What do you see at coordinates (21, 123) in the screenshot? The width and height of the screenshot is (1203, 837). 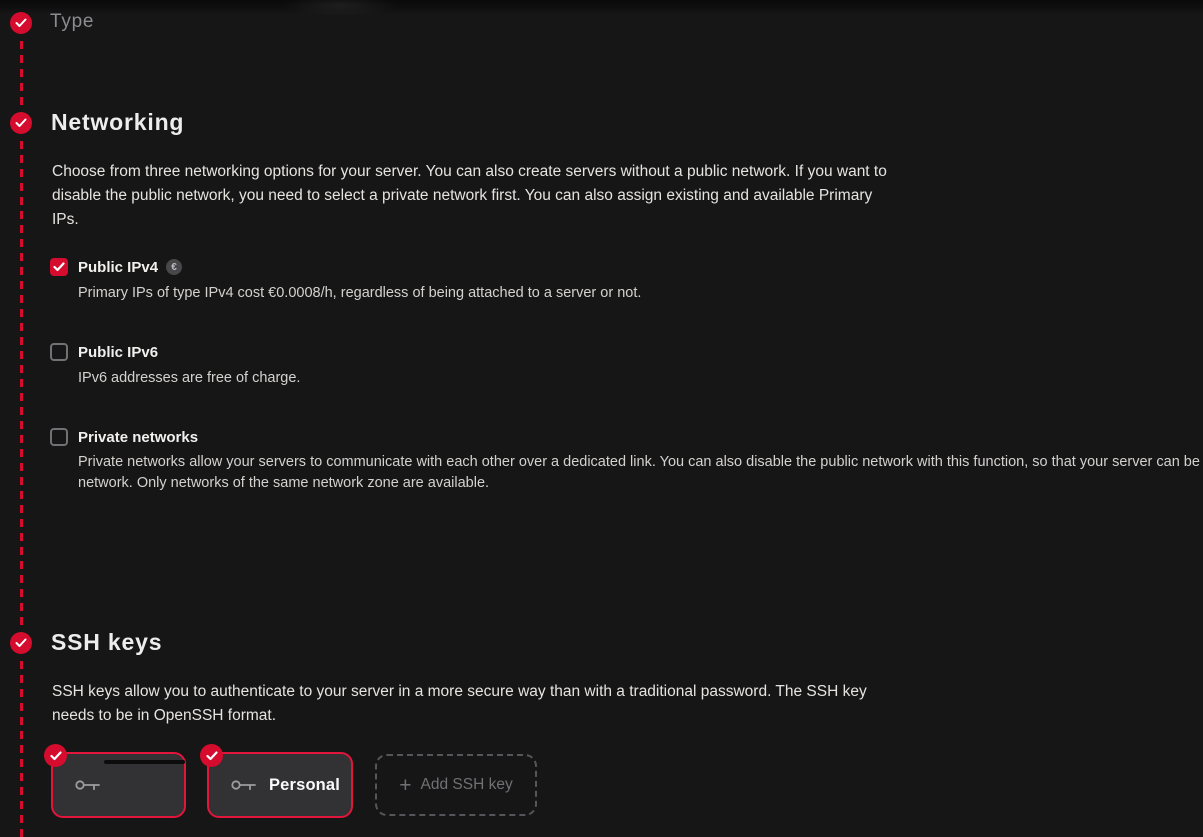 I see `step-networking-check-icon` at bounding box center [21, 123].